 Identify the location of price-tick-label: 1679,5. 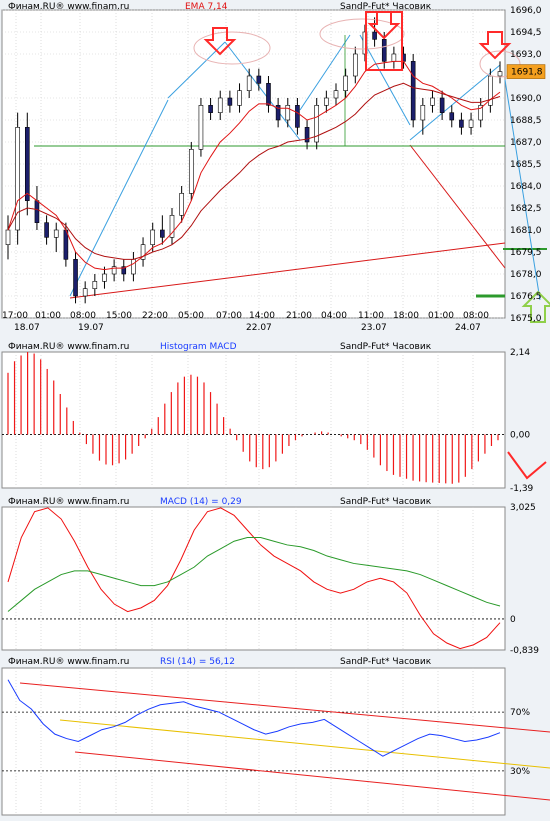
(526, 253).